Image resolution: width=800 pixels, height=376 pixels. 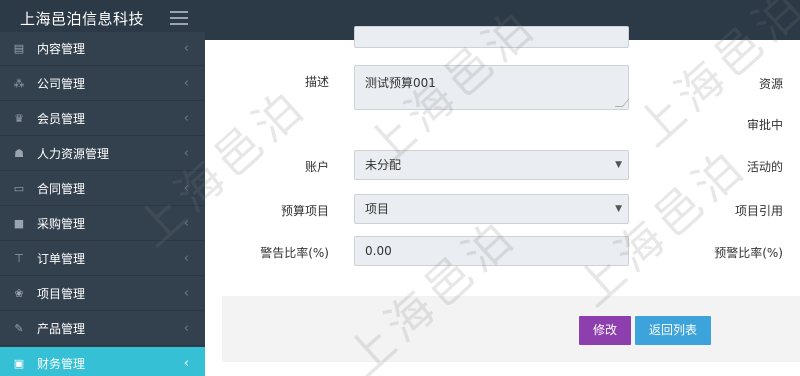 I want to click on alert-ratio-value: 0.00, so click(x=378, y=251).